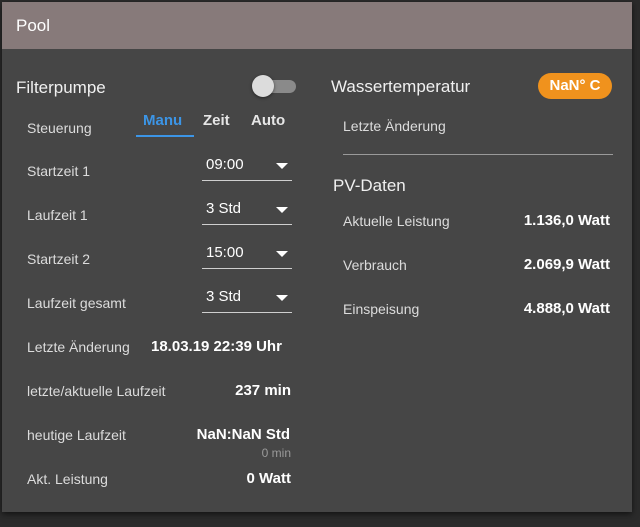  What do you see at coordinates (247, 165) in the screenshot?
I see `startzeit1-select: 09:00` at bounding box center [247, 165].